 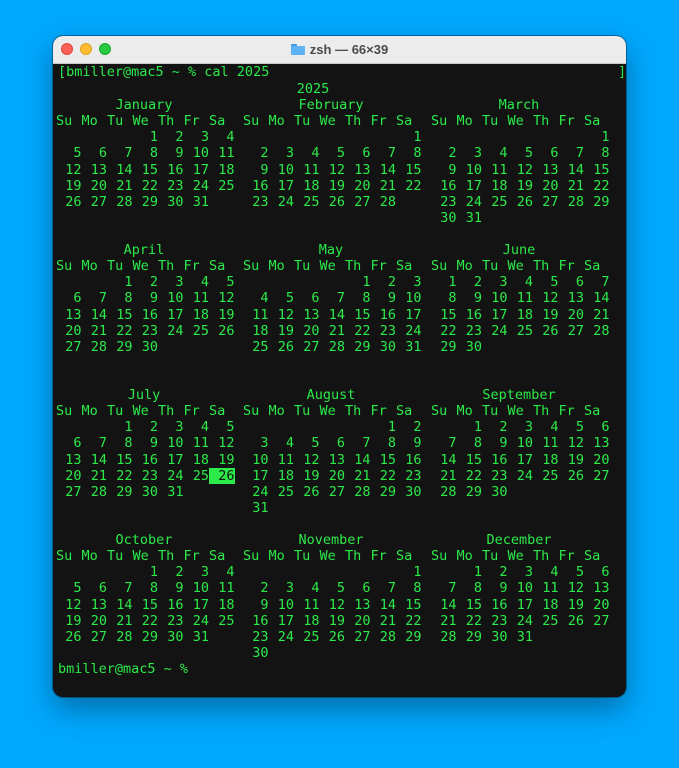 What do you see at coordinates (519, 105) in the screenshot?
I see `month-name: March` at bounding box center [519, 105].